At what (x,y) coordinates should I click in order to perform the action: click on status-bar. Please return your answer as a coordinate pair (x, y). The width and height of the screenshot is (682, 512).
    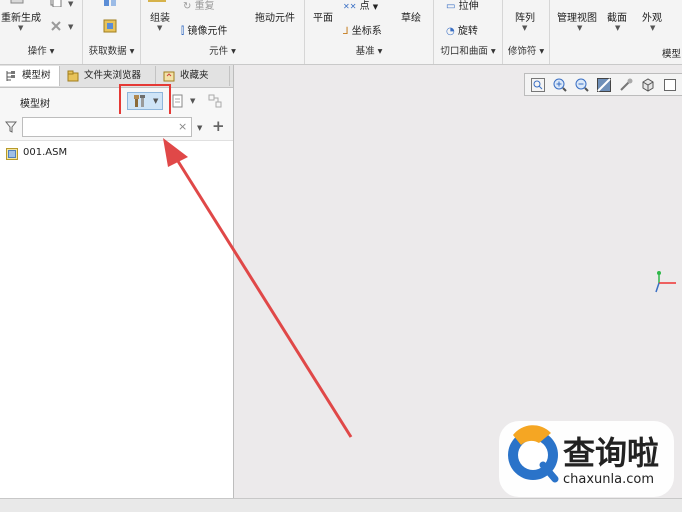
    Looking at the image, I should click on (341, 505).